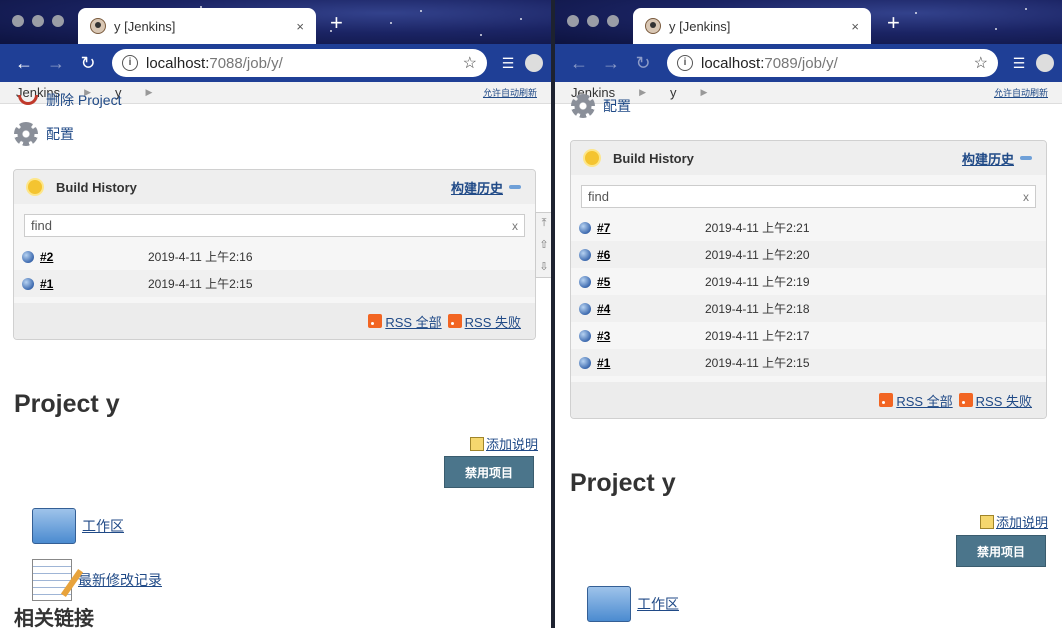 The width and height of the screenshot is (1062, 628). What do you see at coordinates (274, 256) in the screenshot?
I see `build-row: #2 2019-4-11 上午2:16` at bounding box center [274, 256].